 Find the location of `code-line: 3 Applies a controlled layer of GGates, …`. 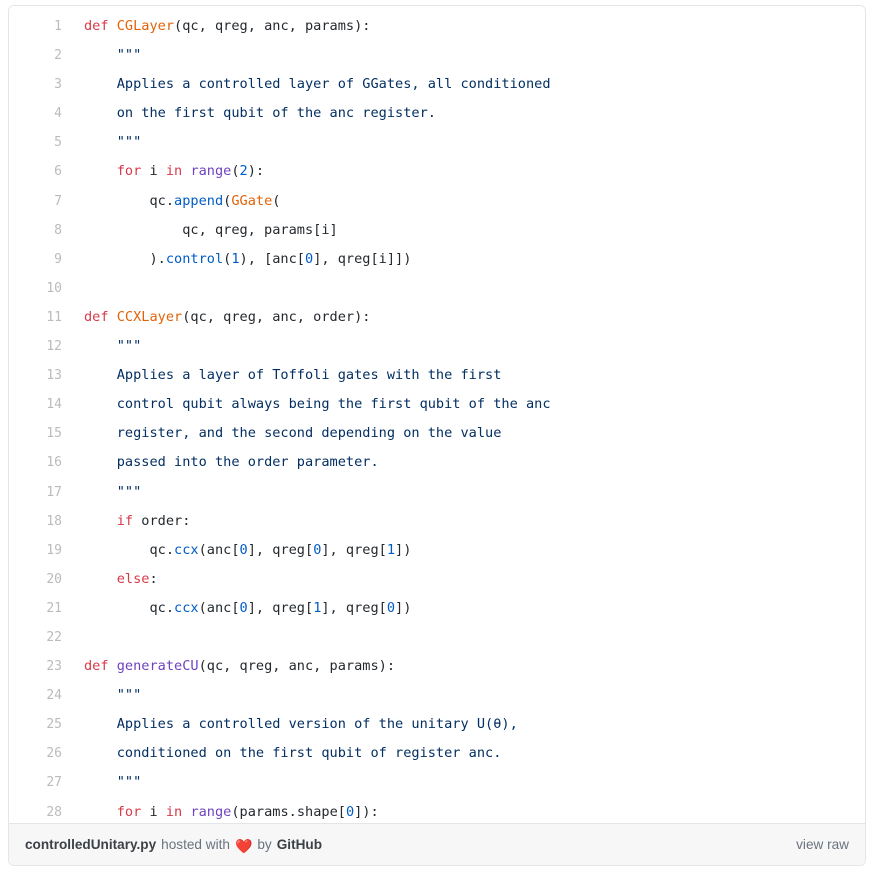

code-line: 3 Applies a controlled layer of GGates, … is located at coordinates (437, 84).